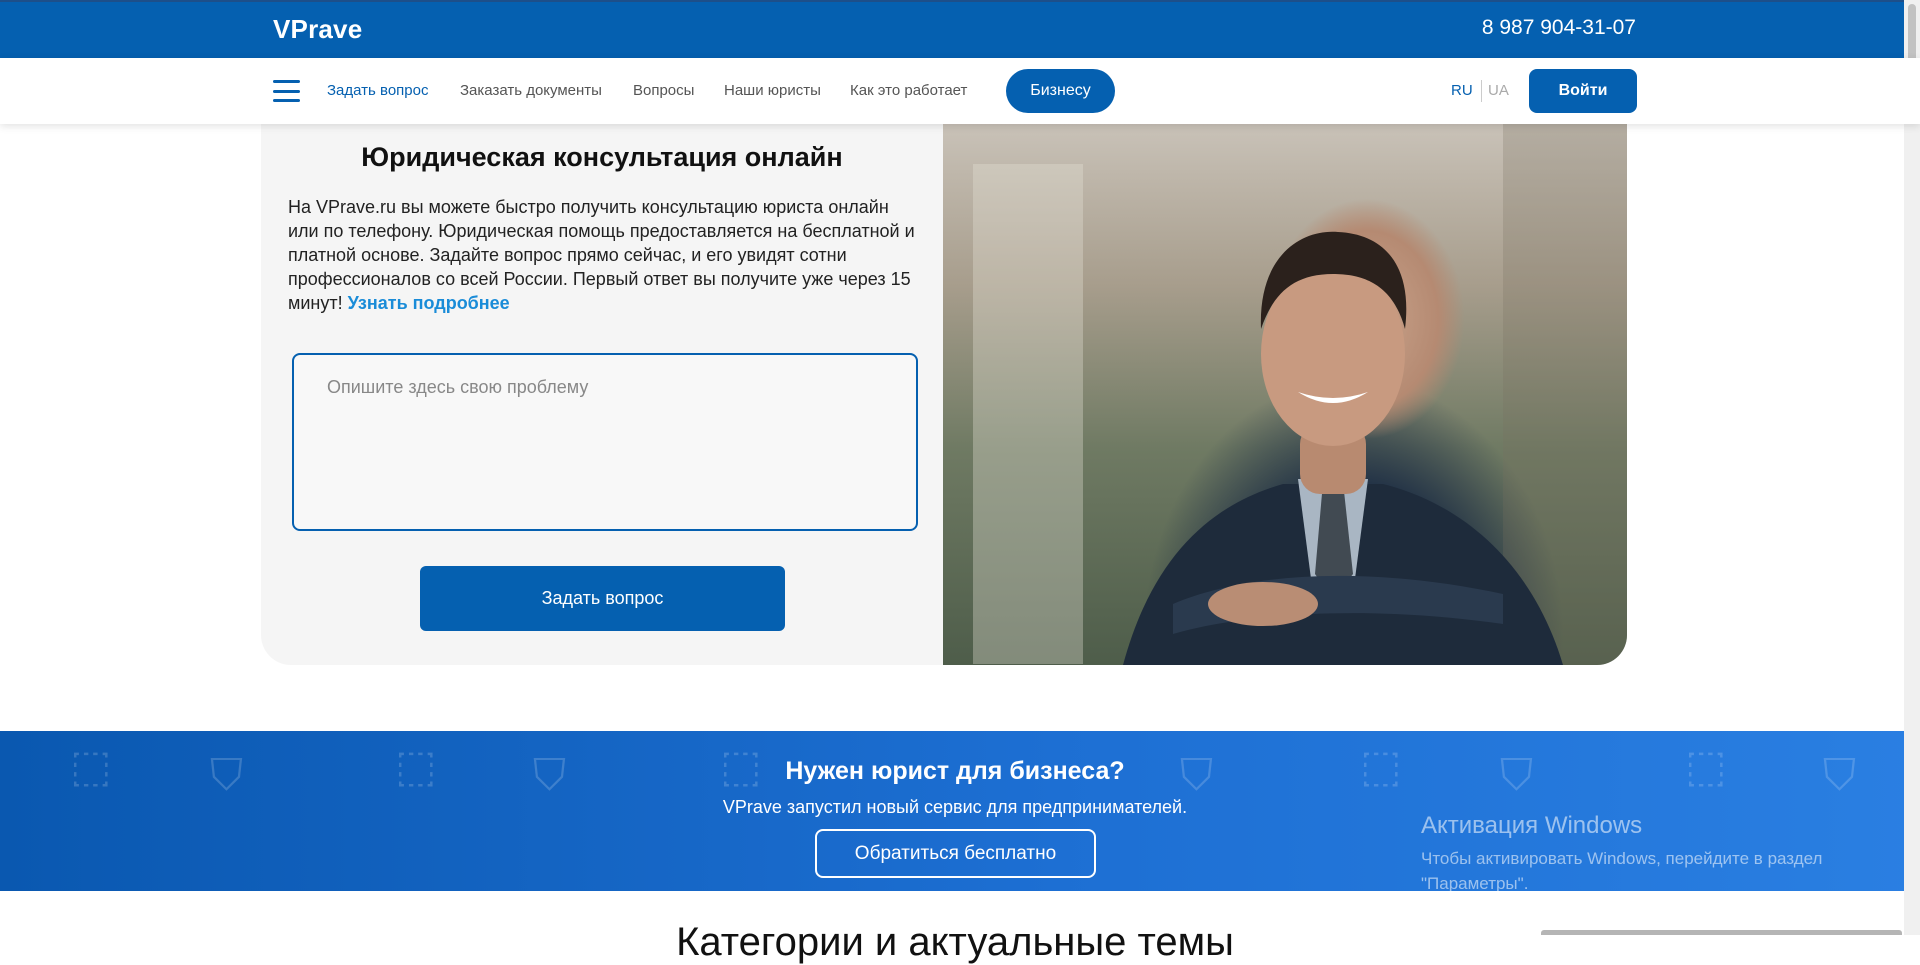 The height and width of the screenshot is (965, 1920). Describe the element at coordinates (531, 90) in the screenshot. I see `nav-order-documents: Заказать документы` at that location.